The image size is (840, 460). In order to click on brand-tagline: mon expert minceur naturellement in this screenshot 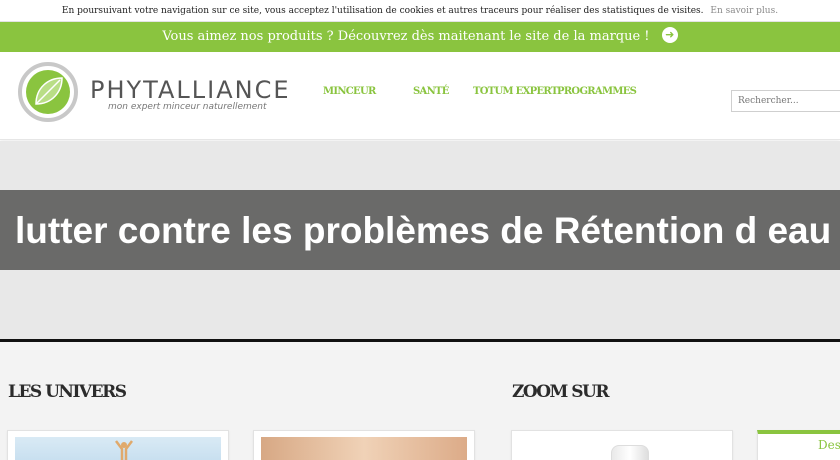, I will do `click(187, 107)`.